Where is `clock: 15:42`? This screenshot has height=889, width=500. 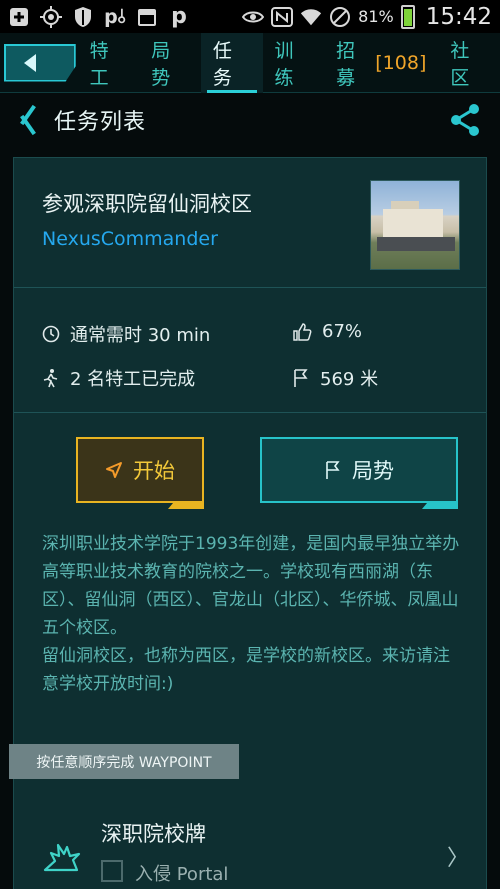 clock: 15:42 is located at coordinates (458, 16).